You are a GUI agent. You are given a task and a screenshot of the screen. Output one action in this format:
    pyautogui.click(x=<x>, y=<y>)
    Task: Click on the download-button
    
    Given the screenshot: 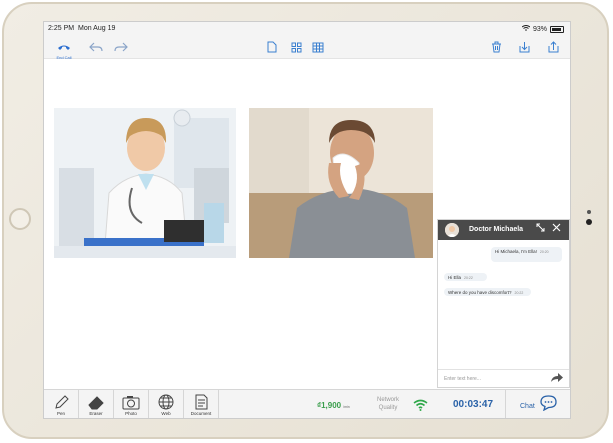 What is the action you would take?
    pyautogui.click(x=524, y=47)
    